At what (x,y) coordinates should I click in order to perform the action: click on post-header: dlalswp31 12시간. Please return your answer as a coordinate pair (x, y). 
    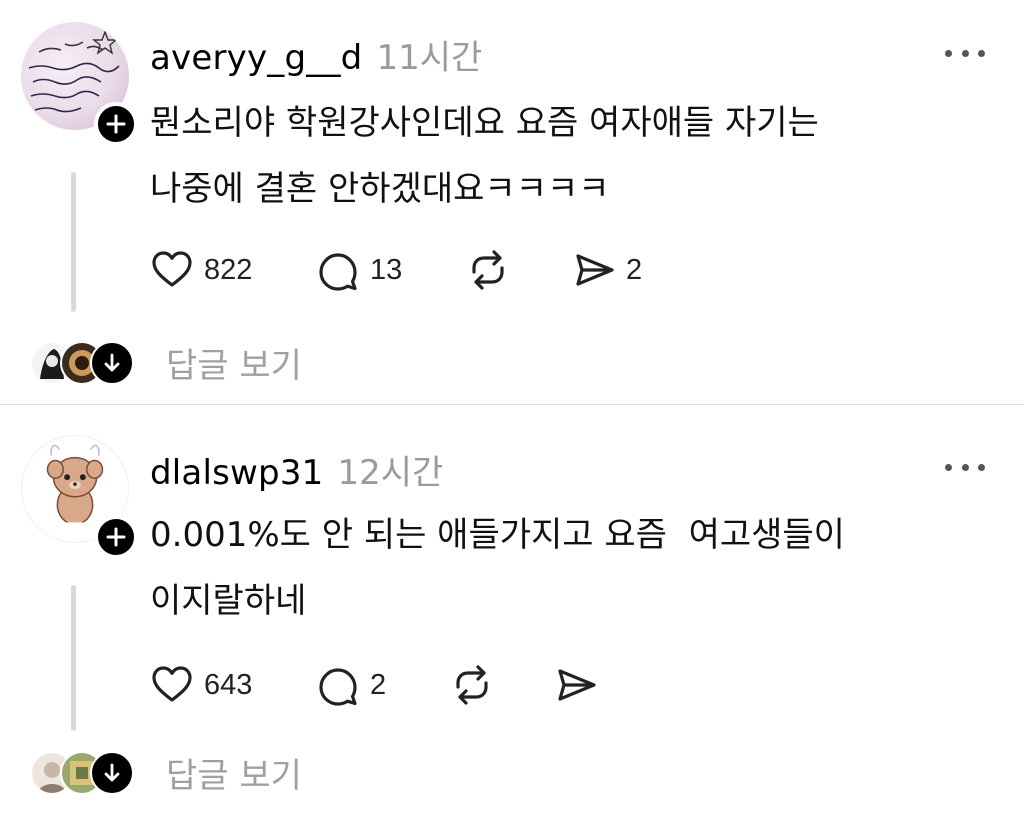
    Looking at the image, I should click on (296, 469).